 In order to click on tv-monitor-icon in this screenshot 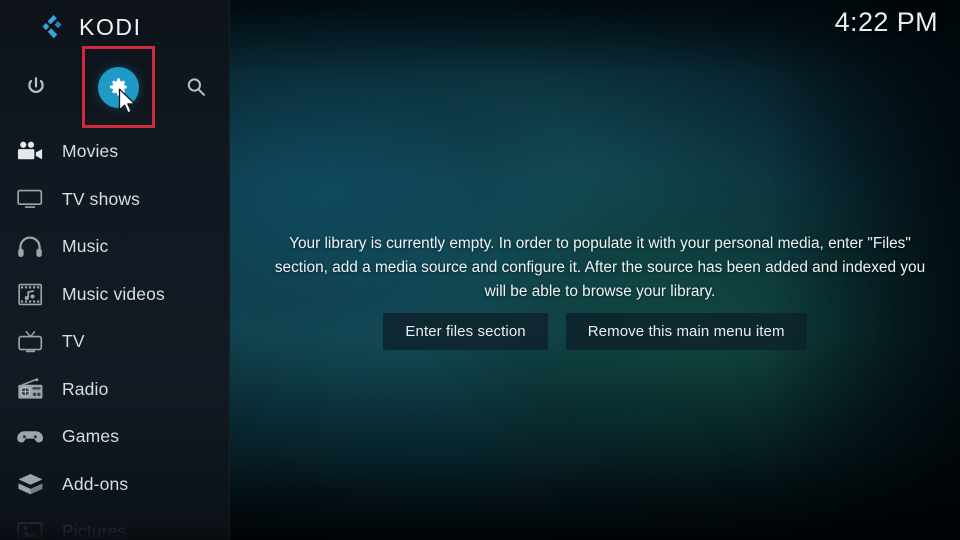, I will do `click(30, 199)`.